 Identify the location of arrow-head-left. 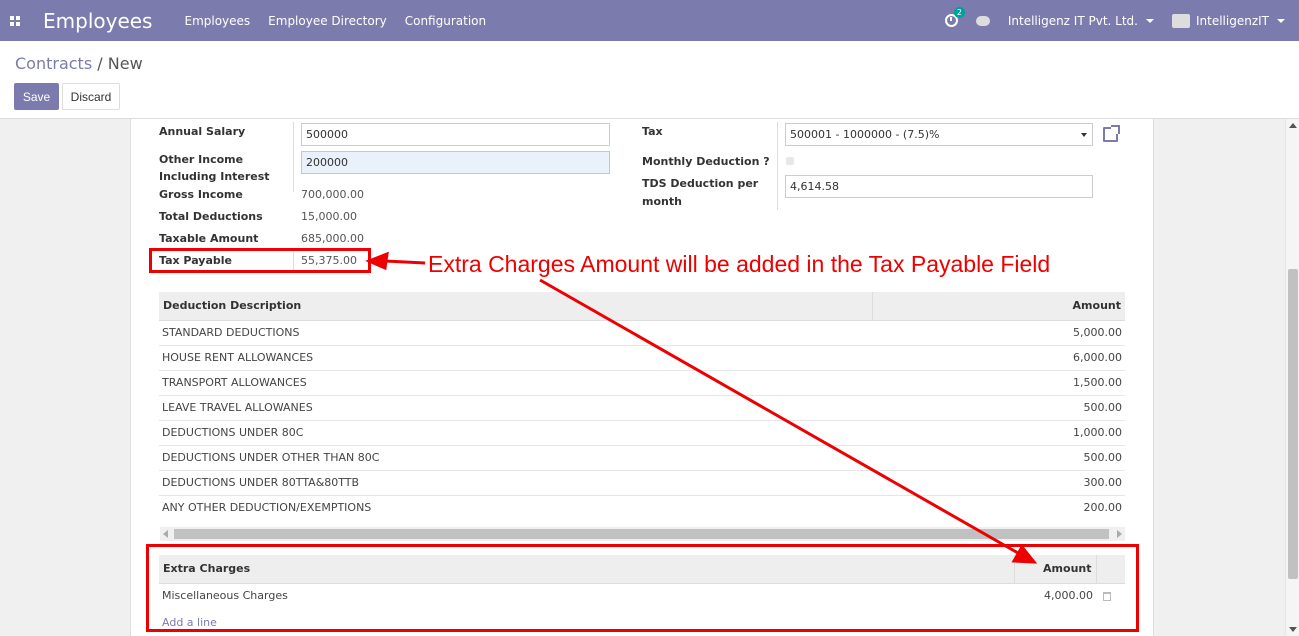
(377, 261).